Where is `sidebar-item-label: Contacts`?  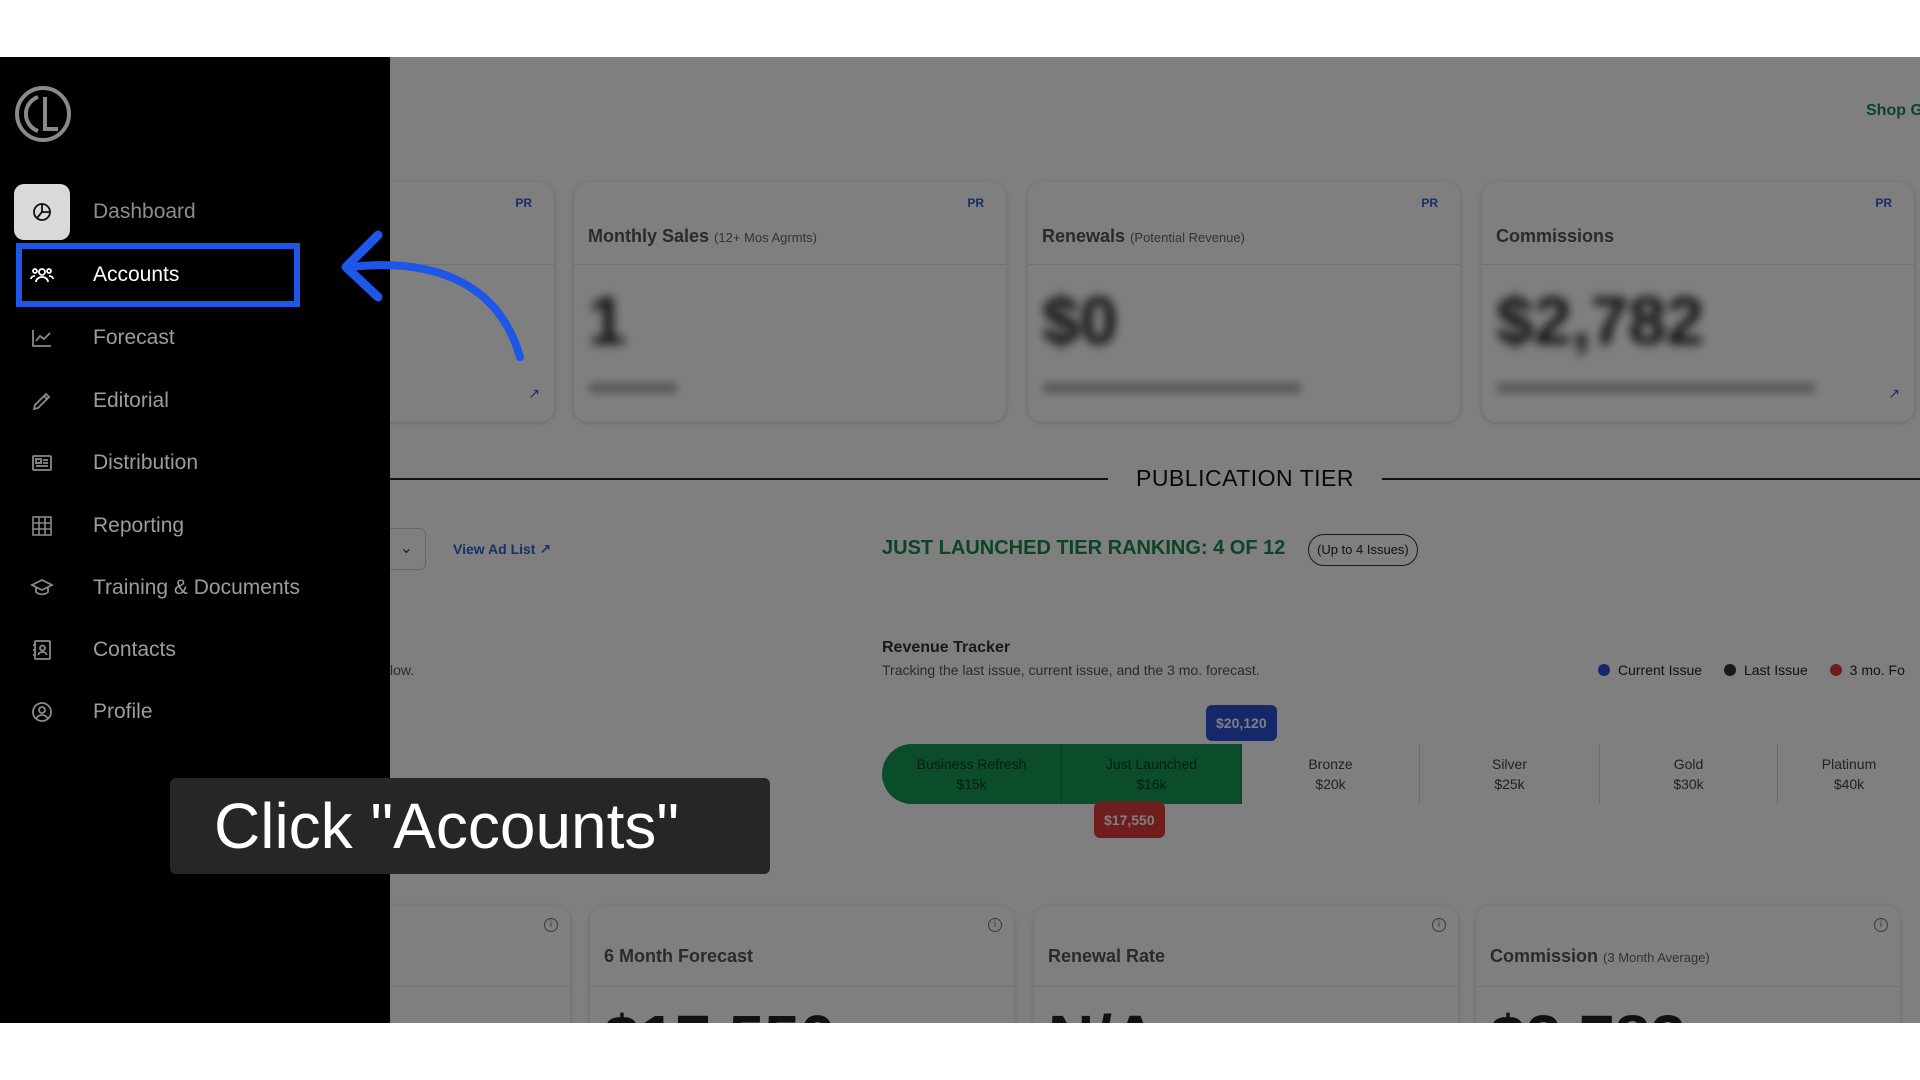 sidebar-item-label: Contacts is located at coordinates (134, 649).